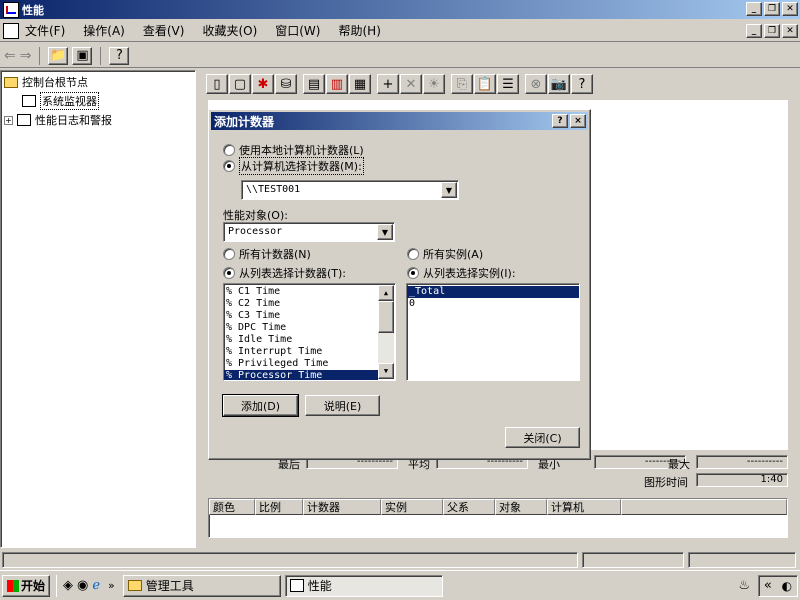 This screenshot has height=600, width=800. Describe the element at coordinates (411, 84) in the screenshot. I see `delete-icon: ✕` at that location.